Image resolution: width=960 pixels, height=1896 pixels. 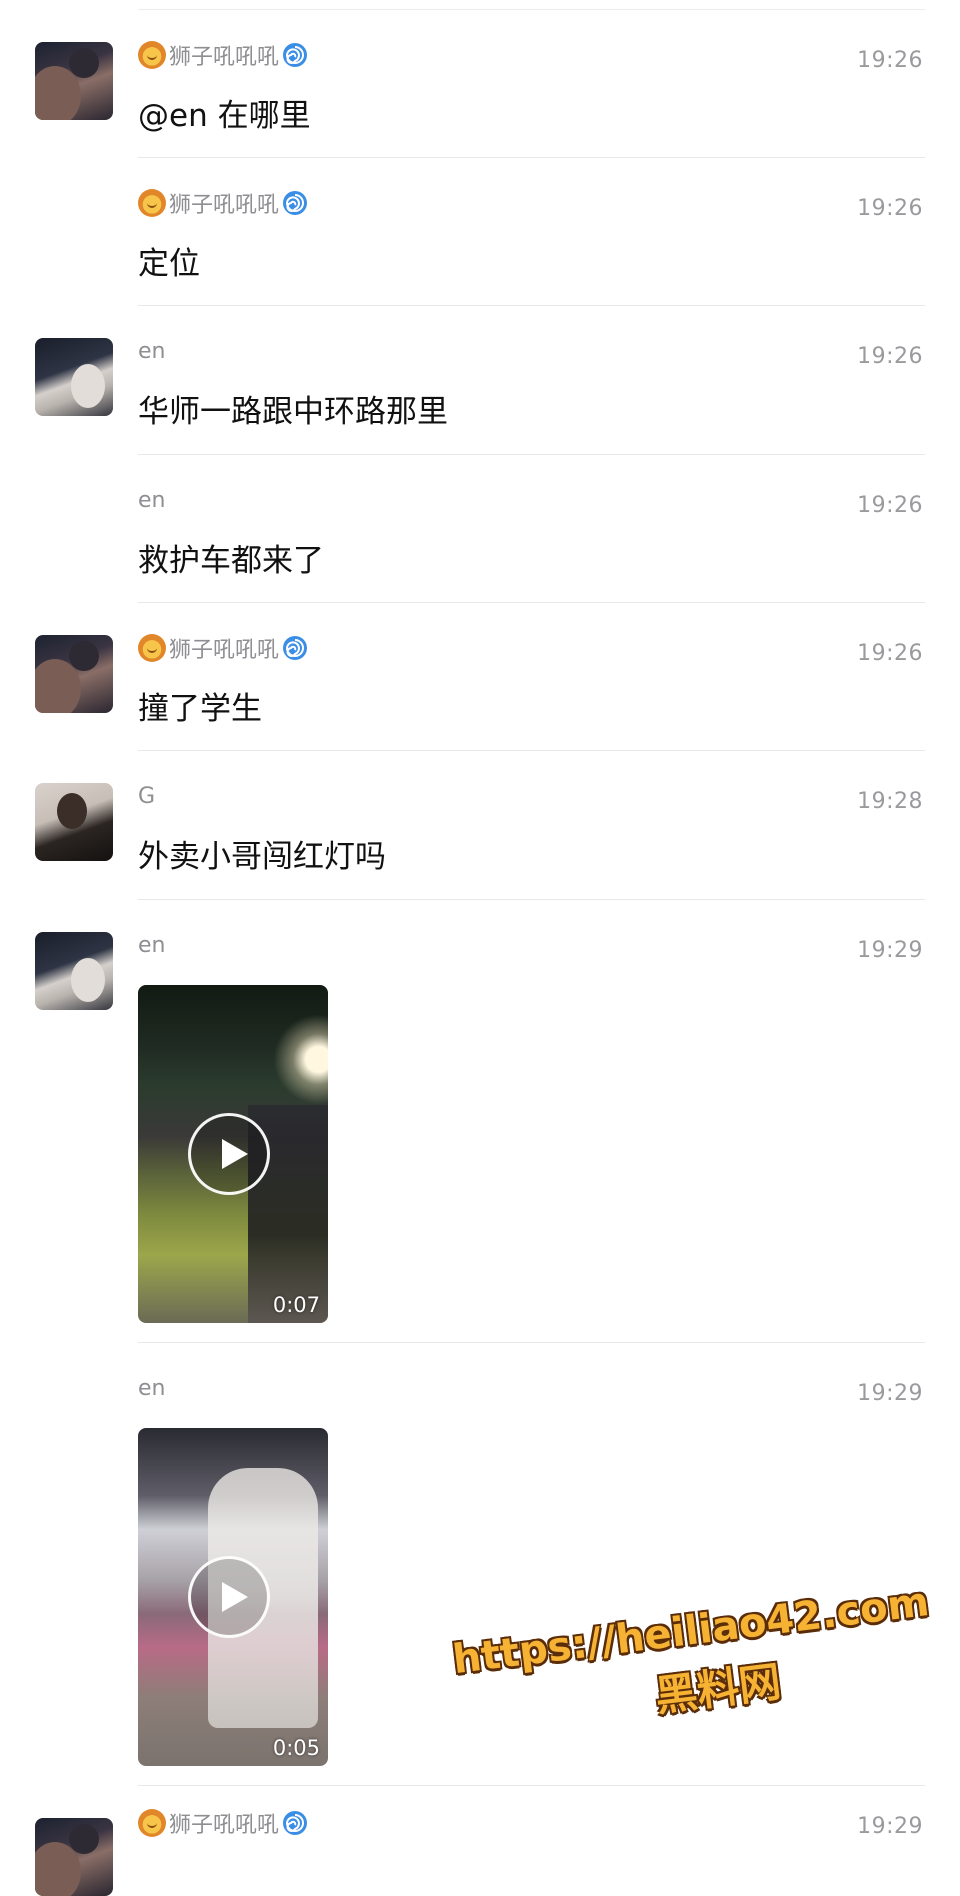 What do you see at coordinates (890, 801) in the screenshot?
I see `message-time: 19:28` at bounding box center [890, 801].